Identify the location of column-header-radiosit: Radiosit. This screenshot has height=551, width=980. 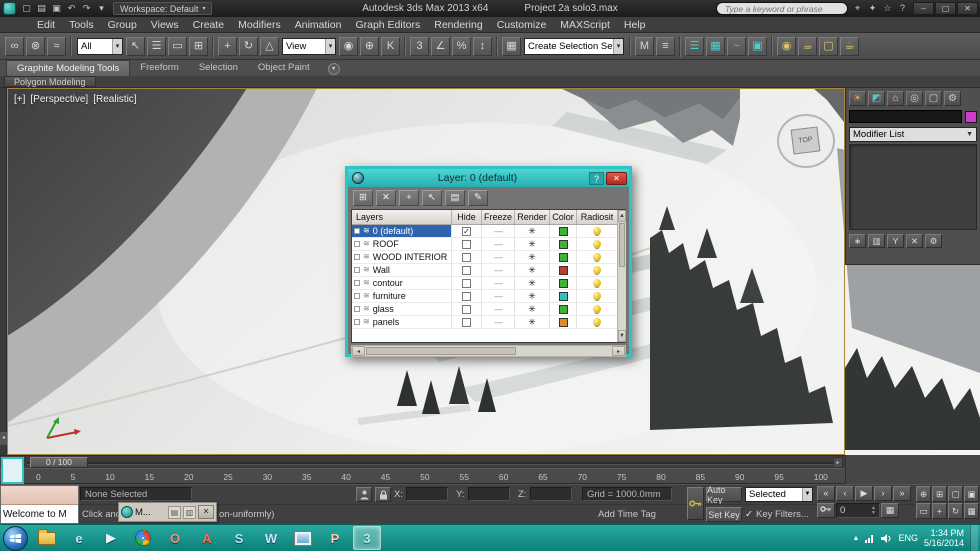
(597, 217).